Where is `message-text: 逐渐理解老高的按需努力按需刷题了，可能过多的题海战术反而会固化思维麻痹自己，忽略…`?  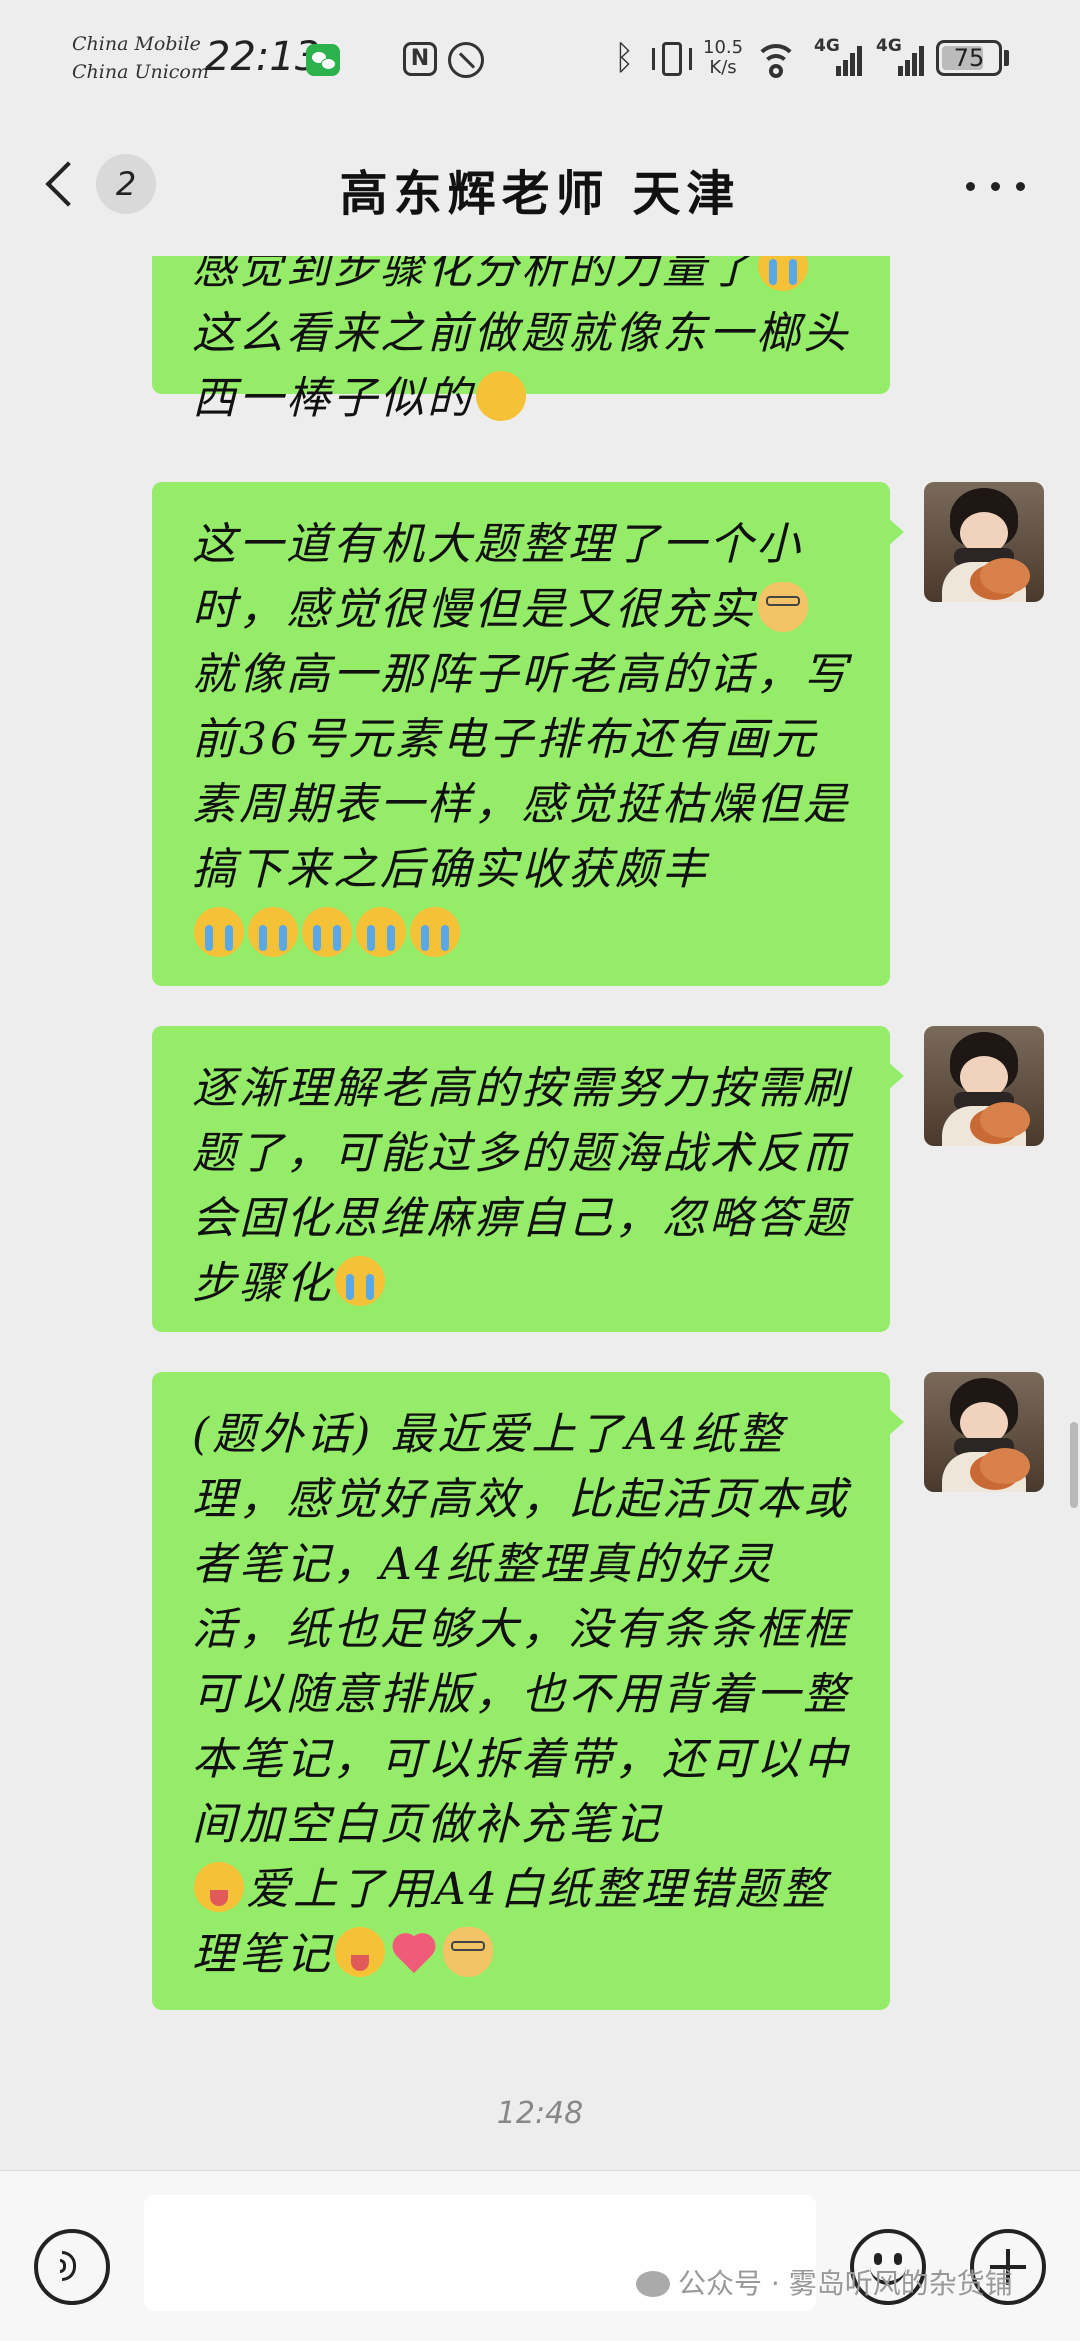
message-text: 逐渐理解老高的按需努力按需刷题了，可能过多的题海战术反而会固化思维麻痹自己，忽略… is located at coordinates (521, 1186).